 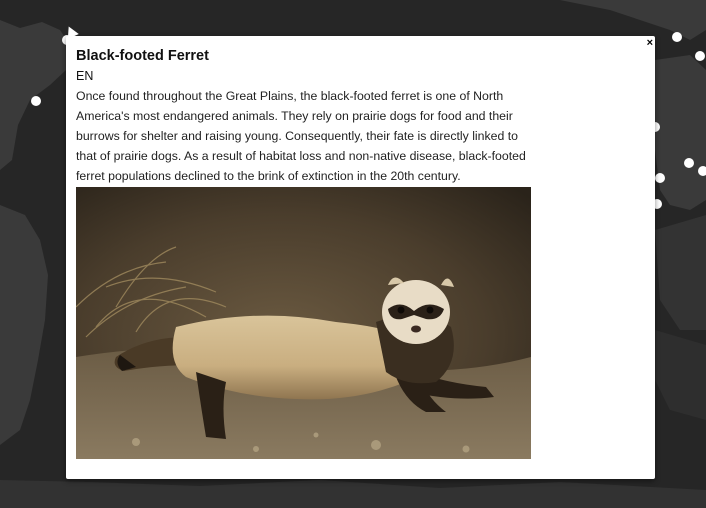 I want to click on close-button: ×, so click(x=650, y=43).